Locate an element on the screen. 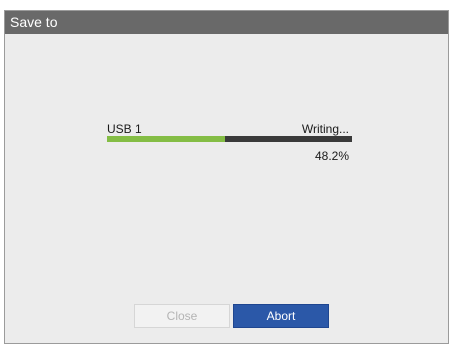 This screenshot has width=453, height=347. device-label: USB 1 is located at coordinates (124, 129).